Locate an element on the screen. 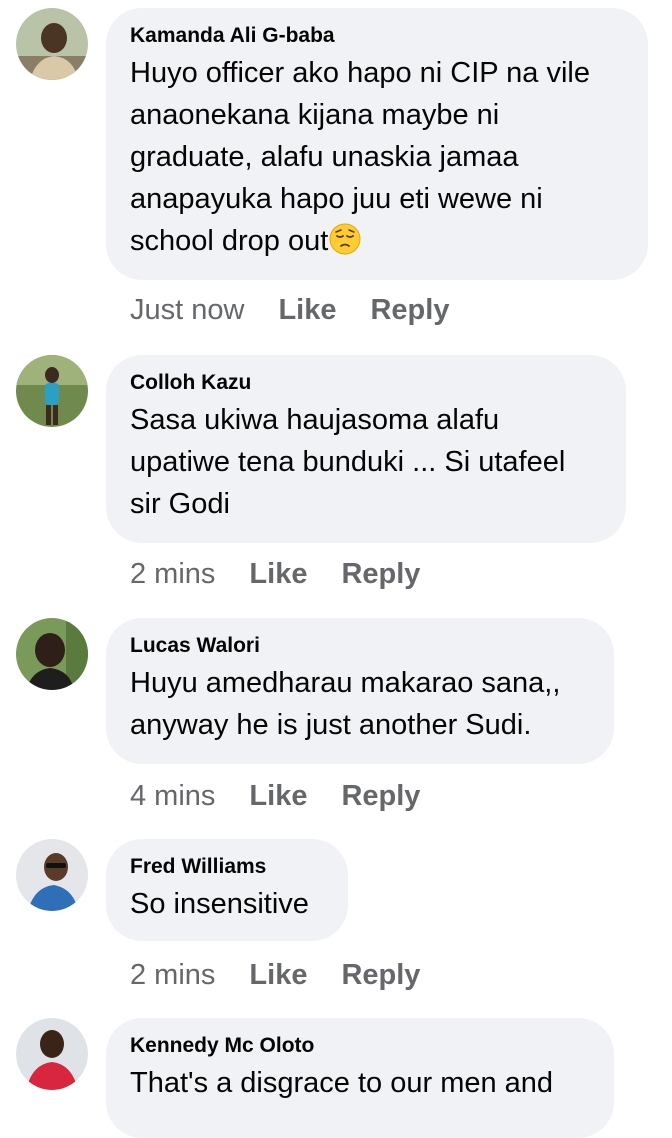 This screenshot has width=672, height=1138. comment-author: Lucas Walori is located at coordinates (360, 646).